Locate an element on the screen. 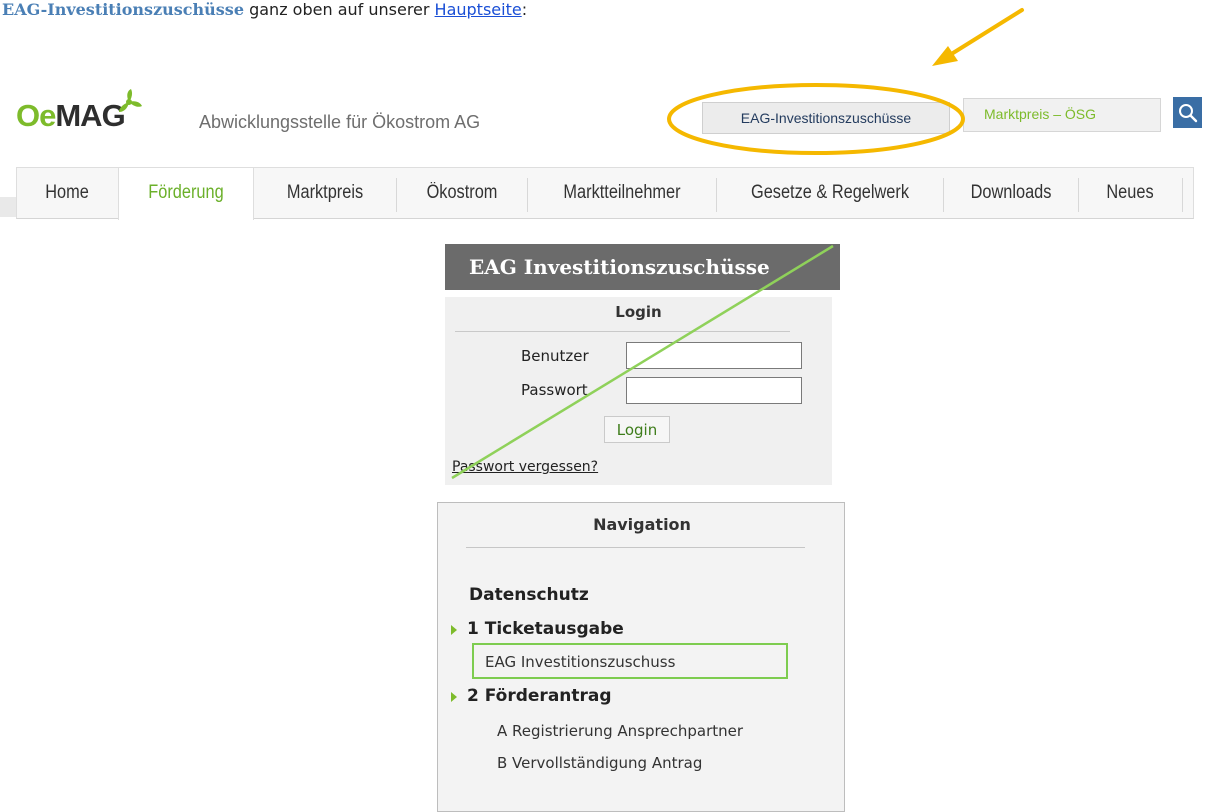  search-icon is located at coordinates (1187, 112).